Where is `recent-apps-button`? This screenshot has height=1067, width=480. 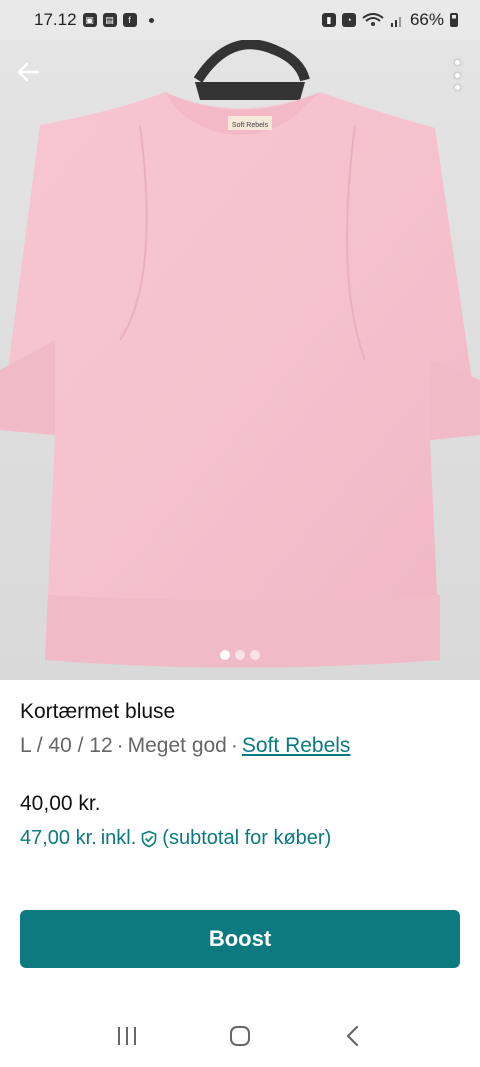 recent-apps-button is located at coordinates (127, 1036).